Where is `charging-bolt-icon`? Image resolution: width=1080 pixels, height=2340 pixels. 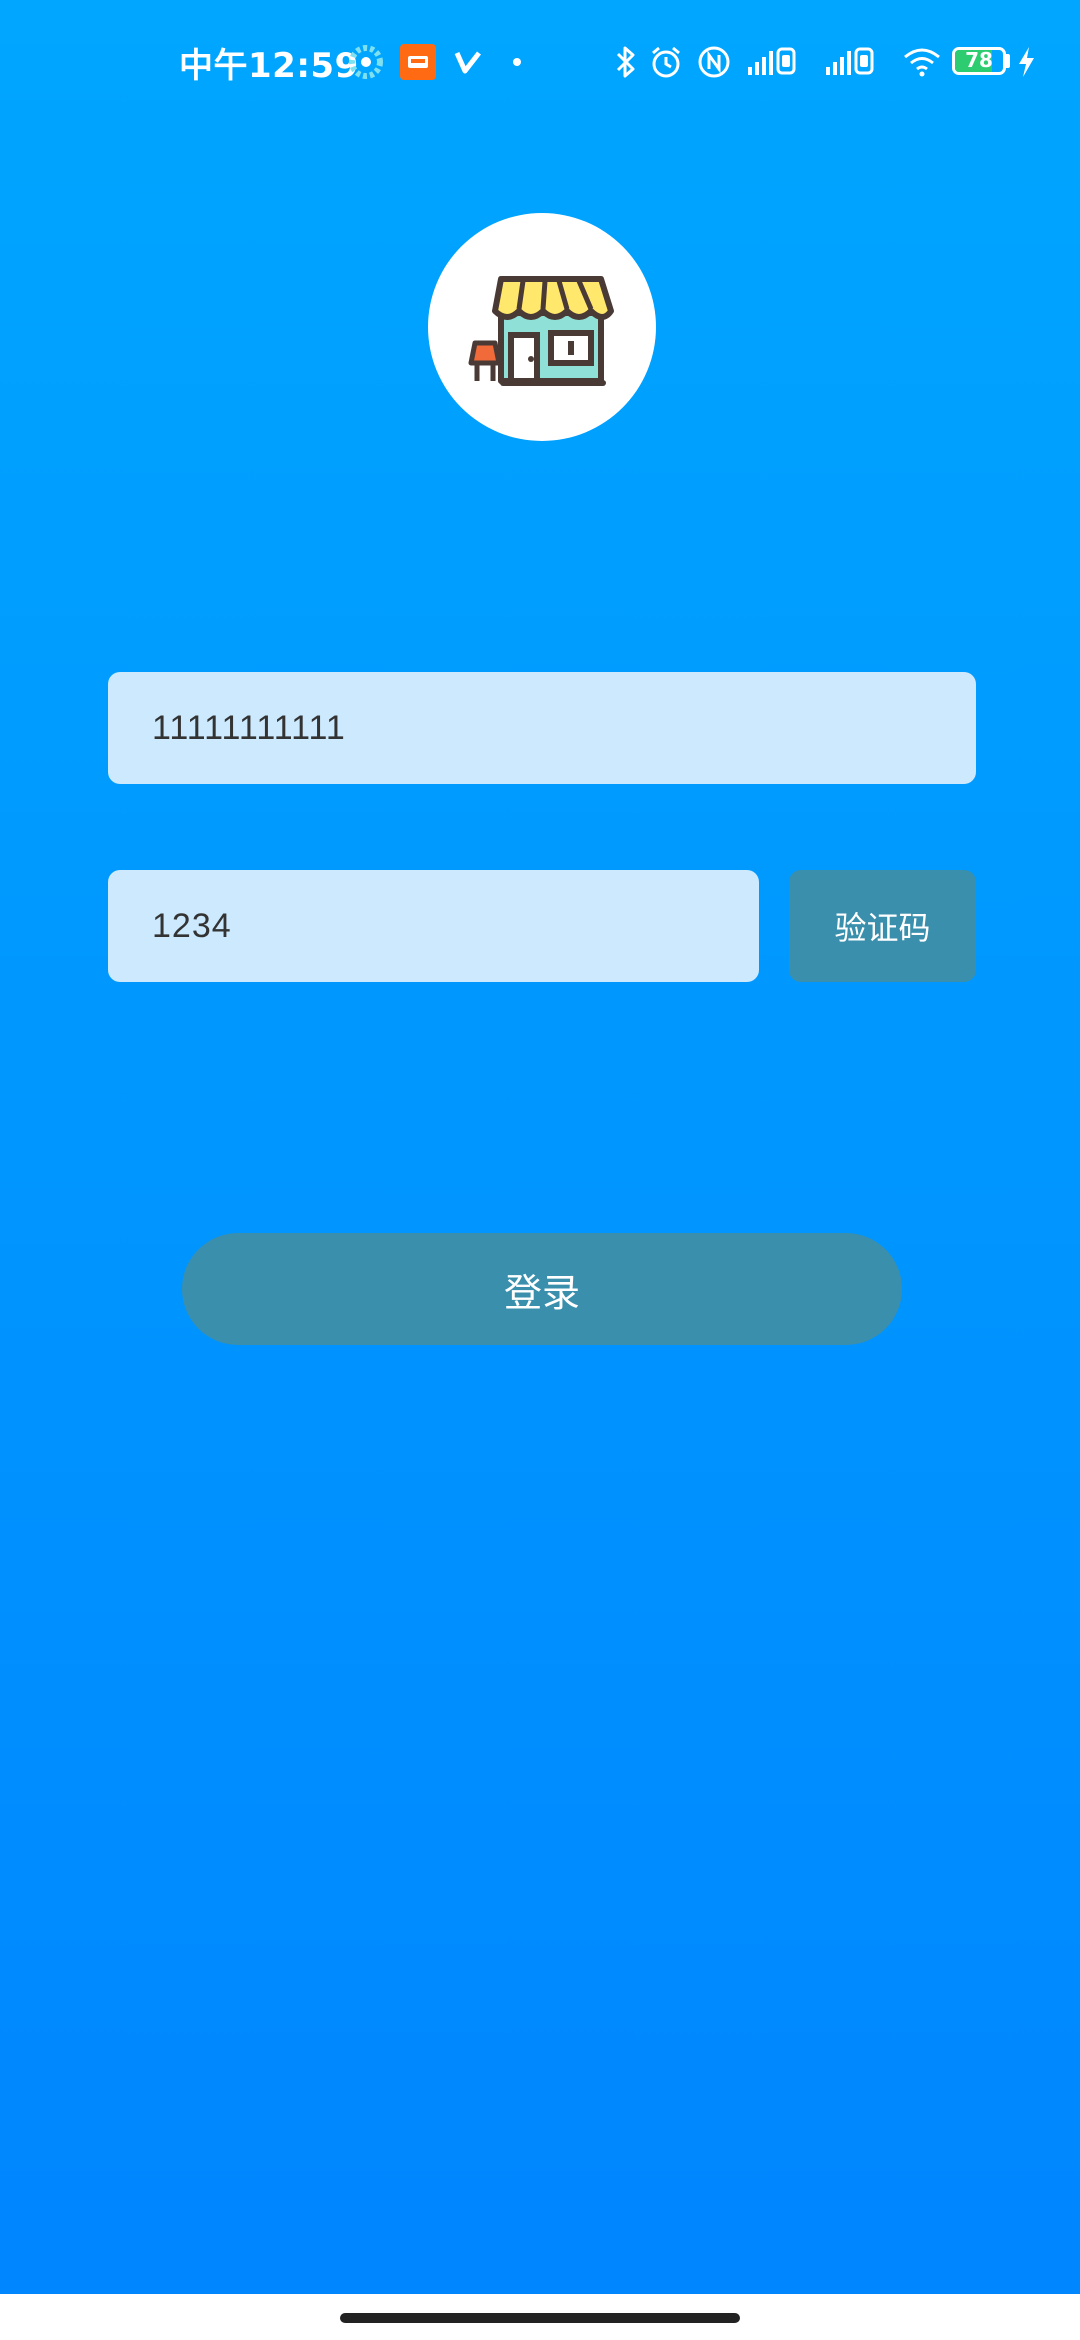
charging-bolt-icon is located at coordinates (1026, 62).